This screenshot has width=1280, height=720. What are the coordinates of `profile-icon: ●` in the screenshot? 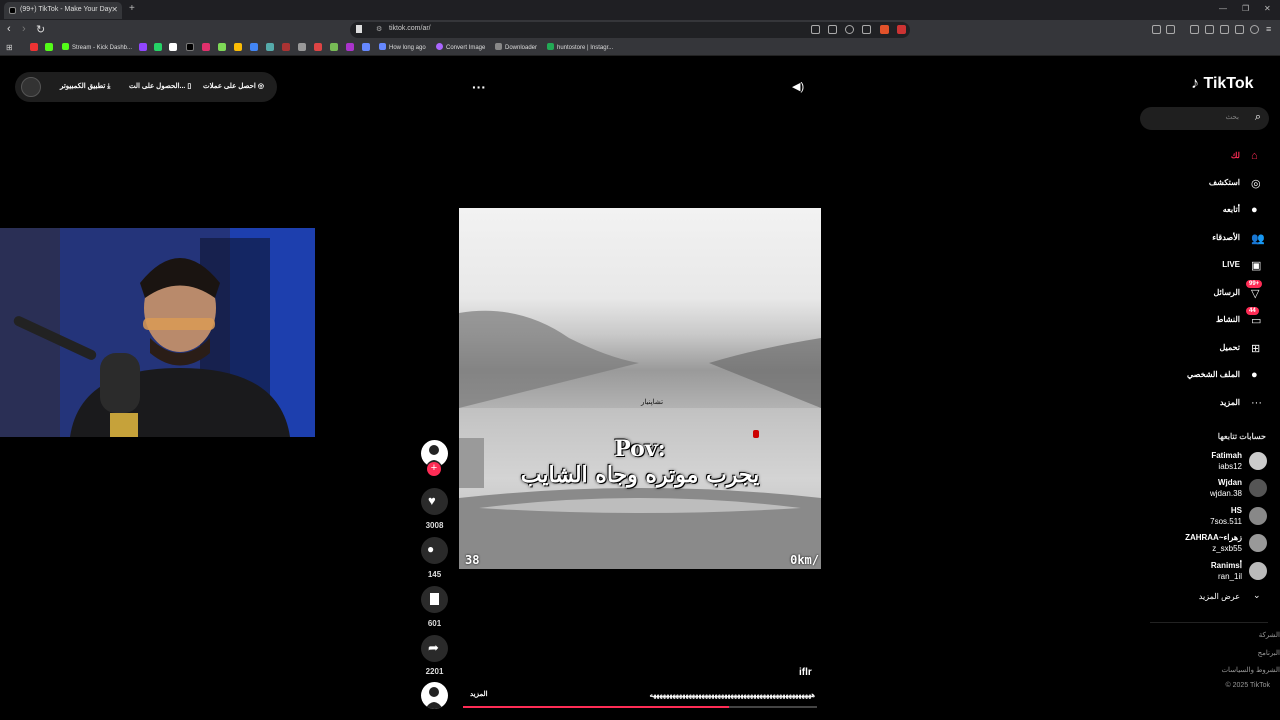 It's located at (1257, 375).